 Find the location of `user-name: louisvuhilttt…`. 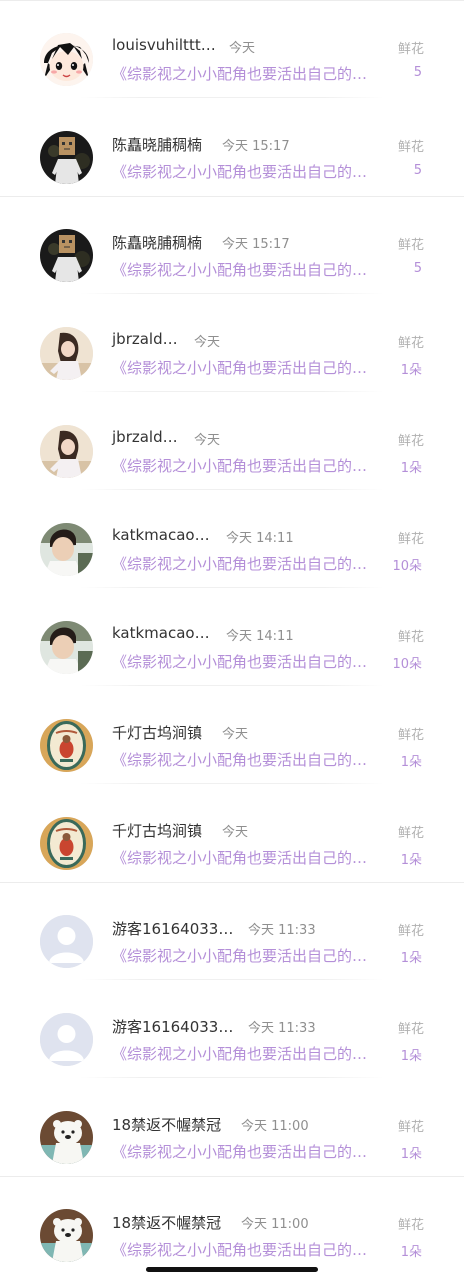

user-name: louisvuhilttt… is located at coordinates (164, 45).